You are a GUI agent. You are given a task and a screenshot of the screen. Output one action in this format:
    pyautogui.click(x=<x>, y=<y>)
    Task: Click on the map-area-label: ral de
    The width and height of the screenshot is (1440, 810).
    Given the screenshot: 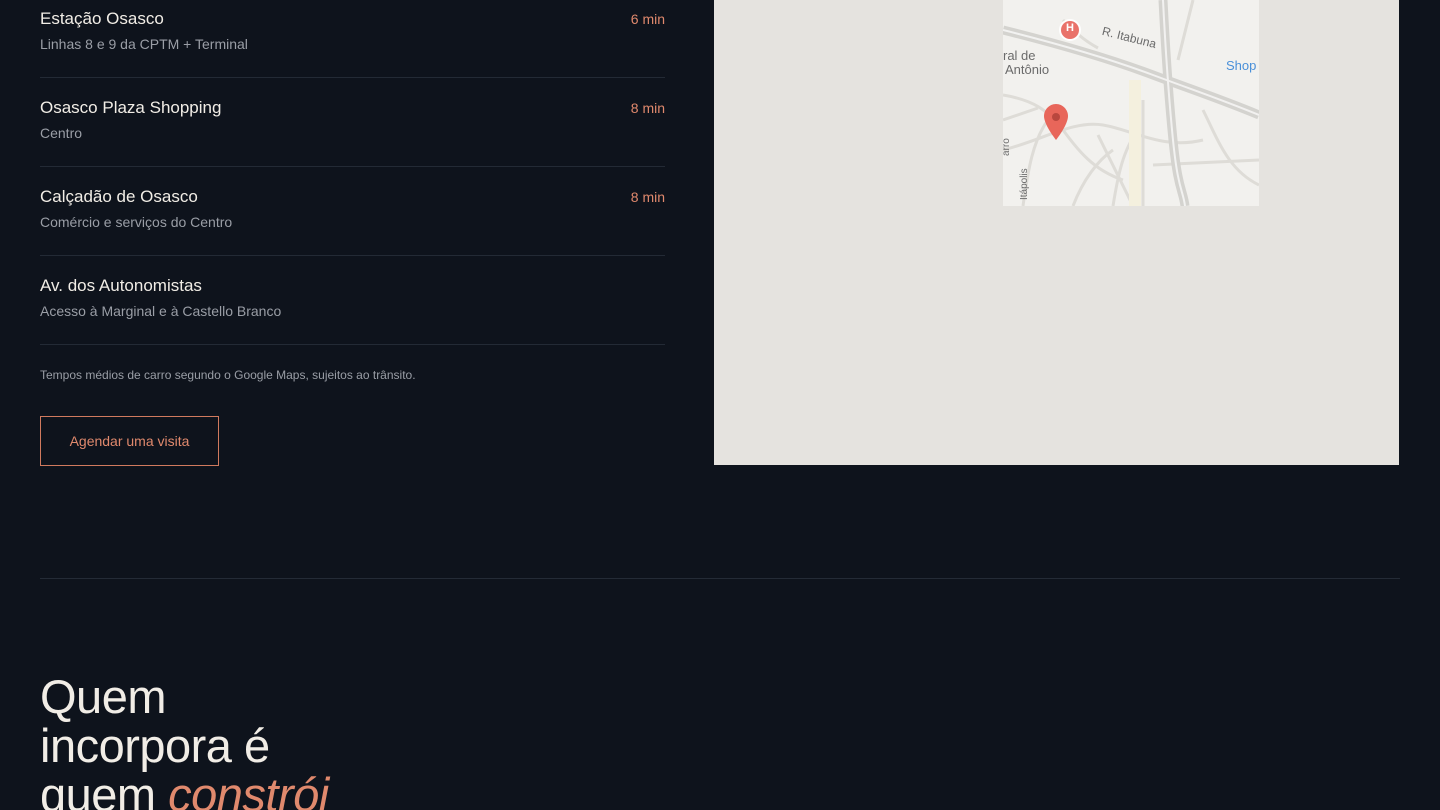 What is the action you would take?
    pyautogui.click(x=1019, y=55)
    